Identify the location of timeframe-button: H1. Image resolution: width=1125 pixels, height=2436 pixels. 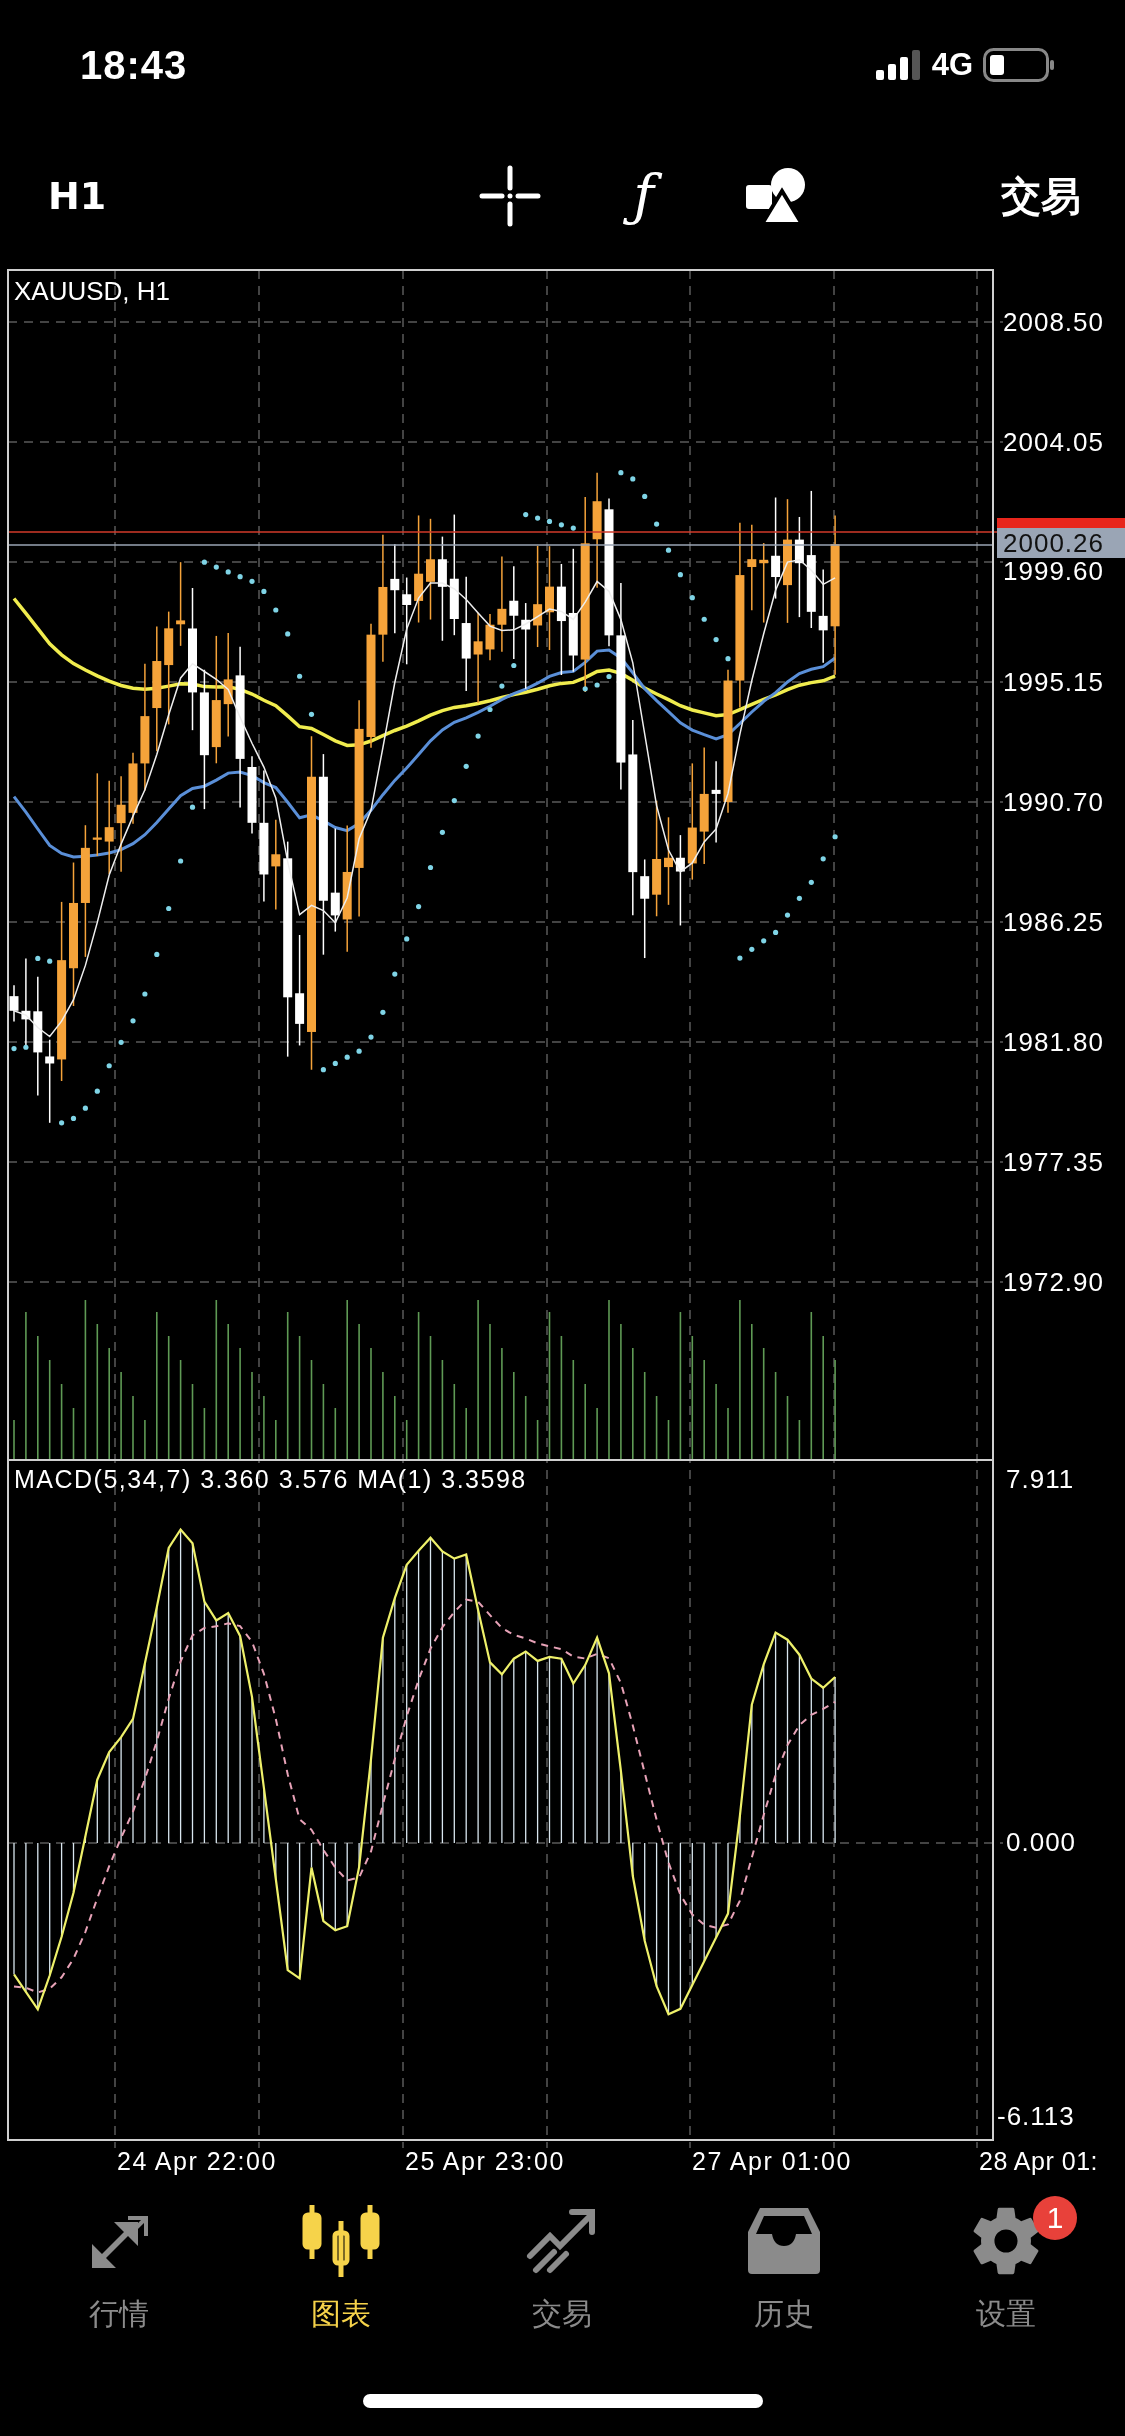
(77, 196).